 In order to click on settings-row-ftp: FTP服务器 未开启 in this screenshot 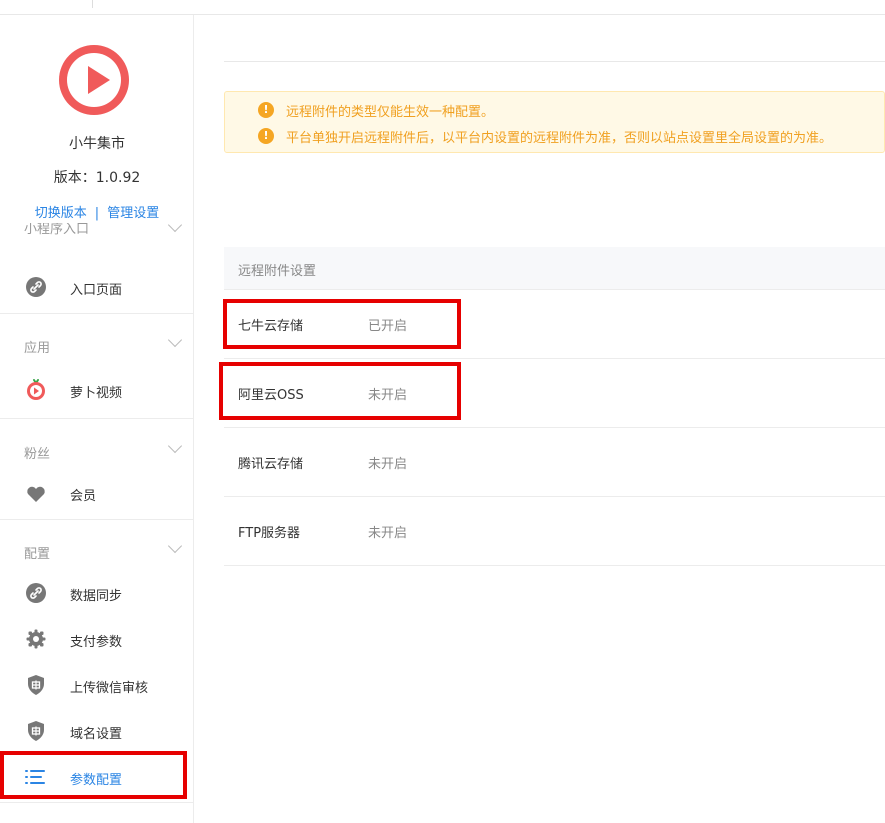, I will do `click(554, 531)`.